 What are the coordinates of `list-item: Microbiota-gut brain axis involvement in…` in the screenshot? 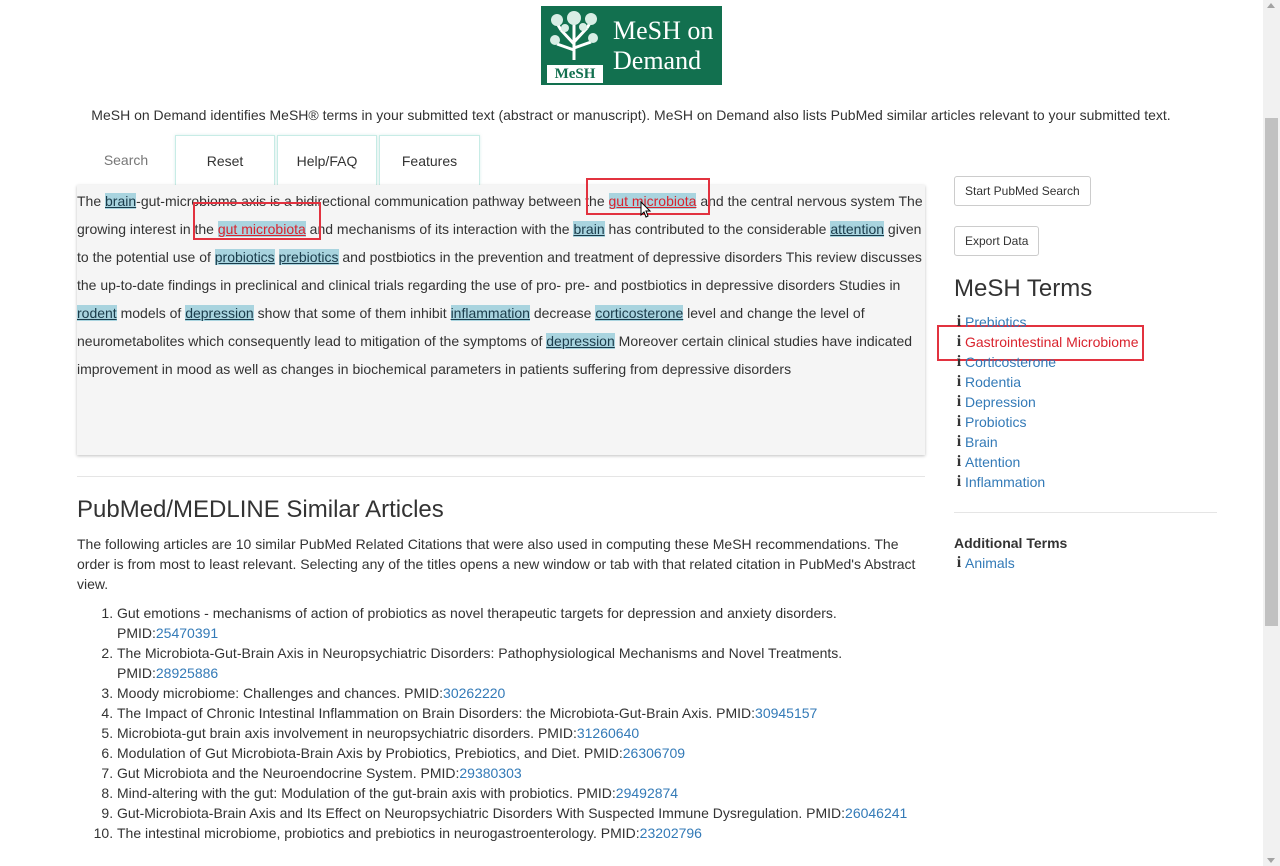 It's located at (517, 733).